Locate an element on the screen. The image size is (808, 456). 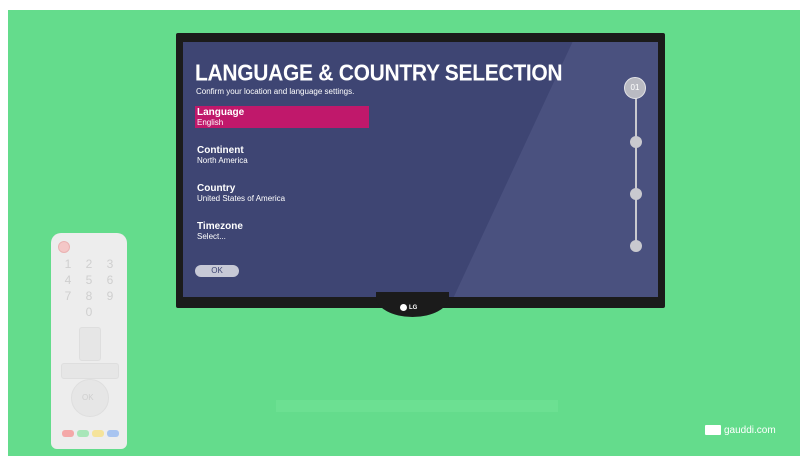
power-button is located at coordinates (64, 247).